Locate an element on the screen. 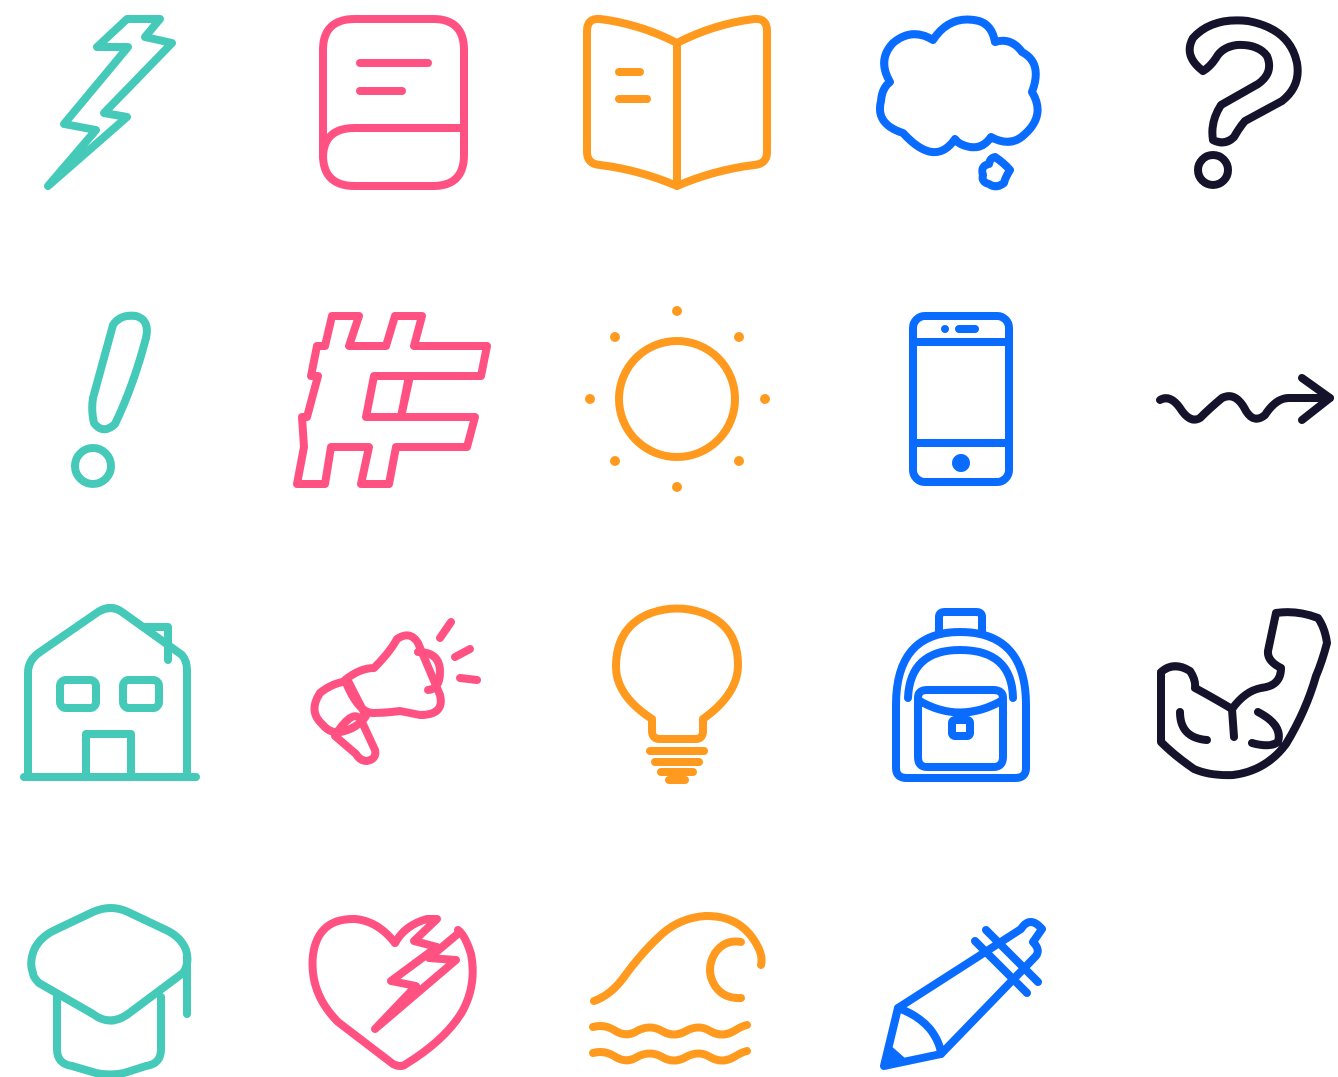 This screenshot has height=1077, width=1338. house-icon is located at coordinates (111, 693).